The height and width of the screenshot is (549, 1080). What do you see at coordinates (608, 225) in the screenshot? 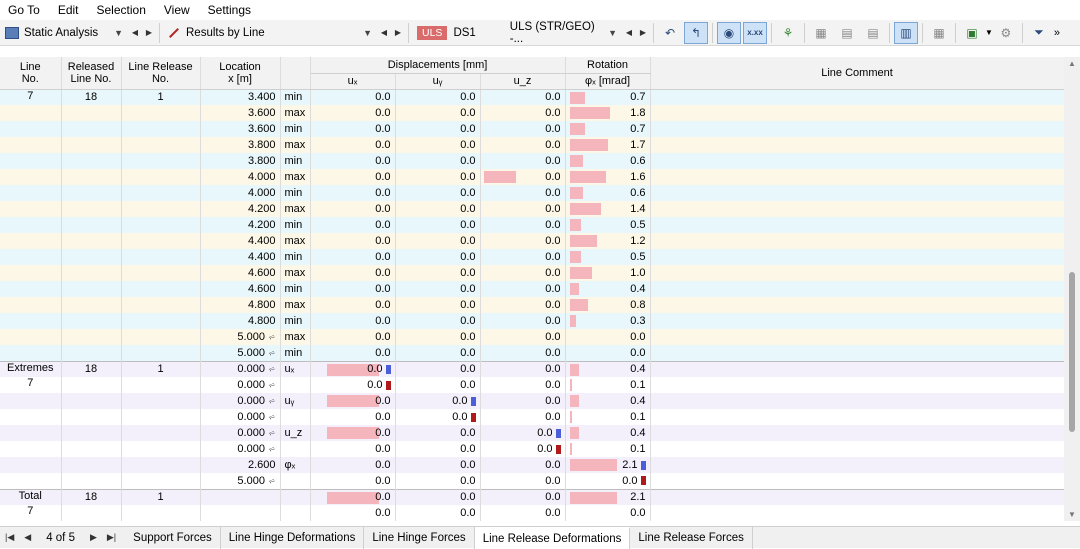
I see `phix-cell: 0.5` at bounding box center [608, 225].